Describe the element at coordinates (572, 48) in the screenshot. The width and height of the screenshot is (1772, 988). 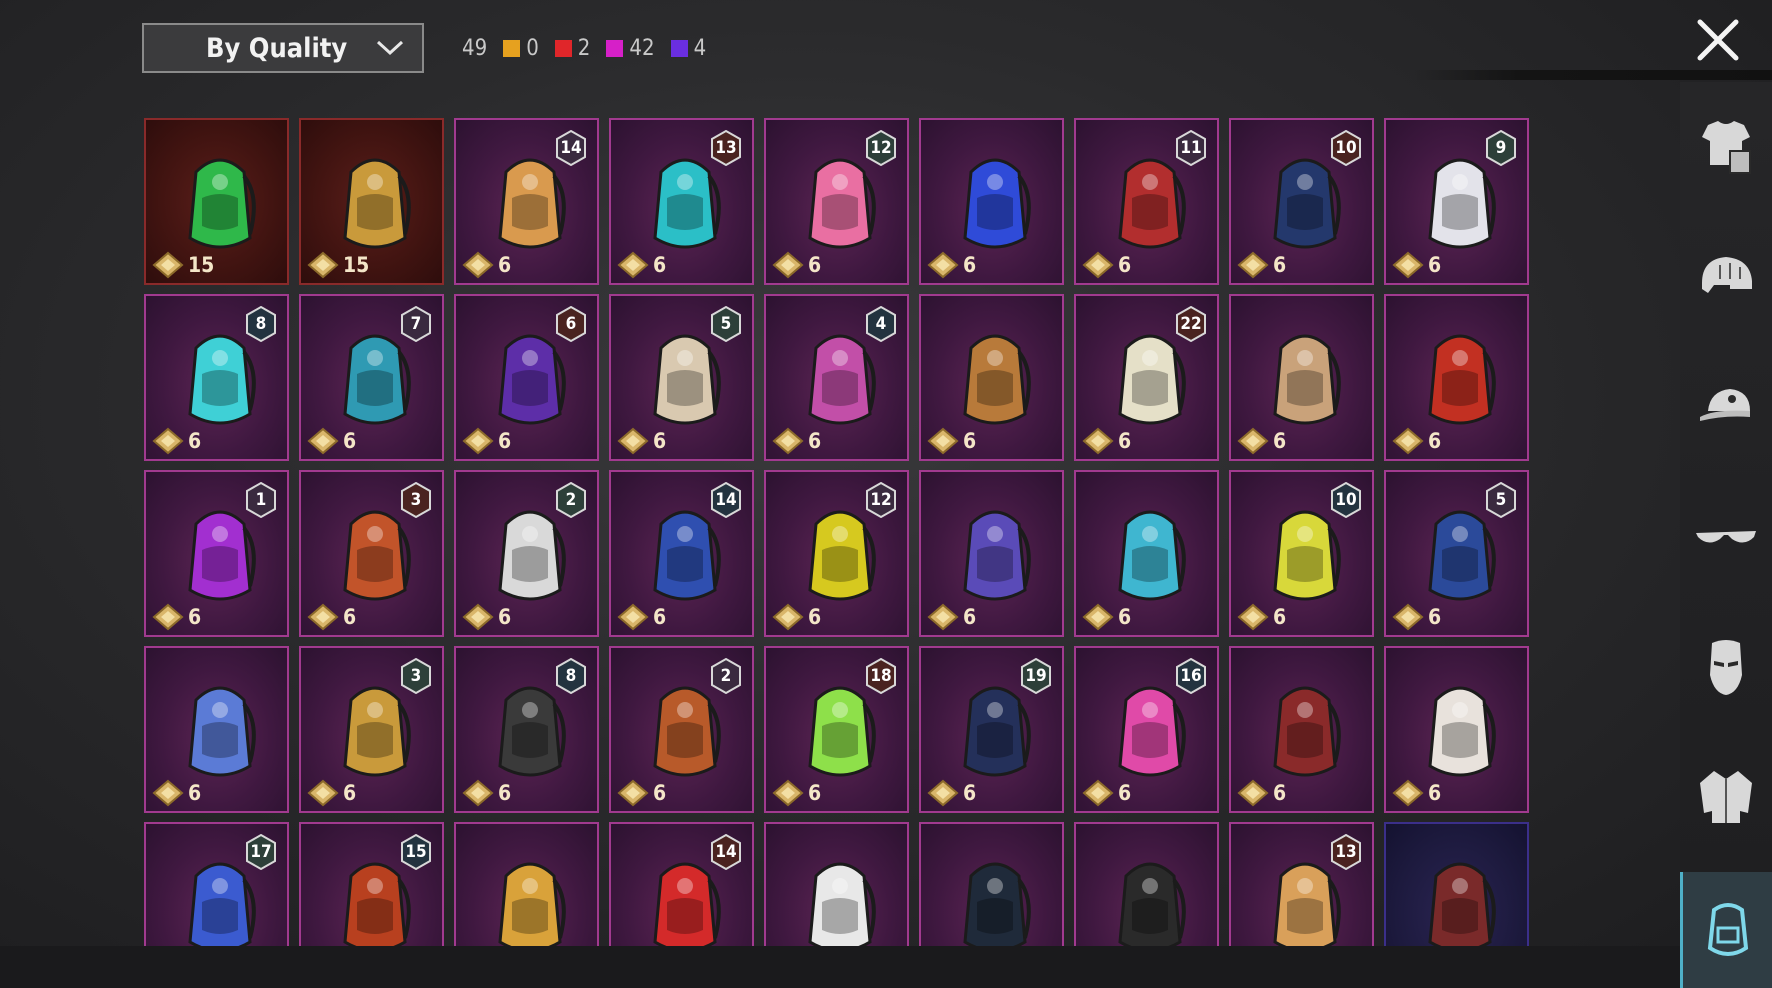
I see `rarity-count-red: 2` at that location.